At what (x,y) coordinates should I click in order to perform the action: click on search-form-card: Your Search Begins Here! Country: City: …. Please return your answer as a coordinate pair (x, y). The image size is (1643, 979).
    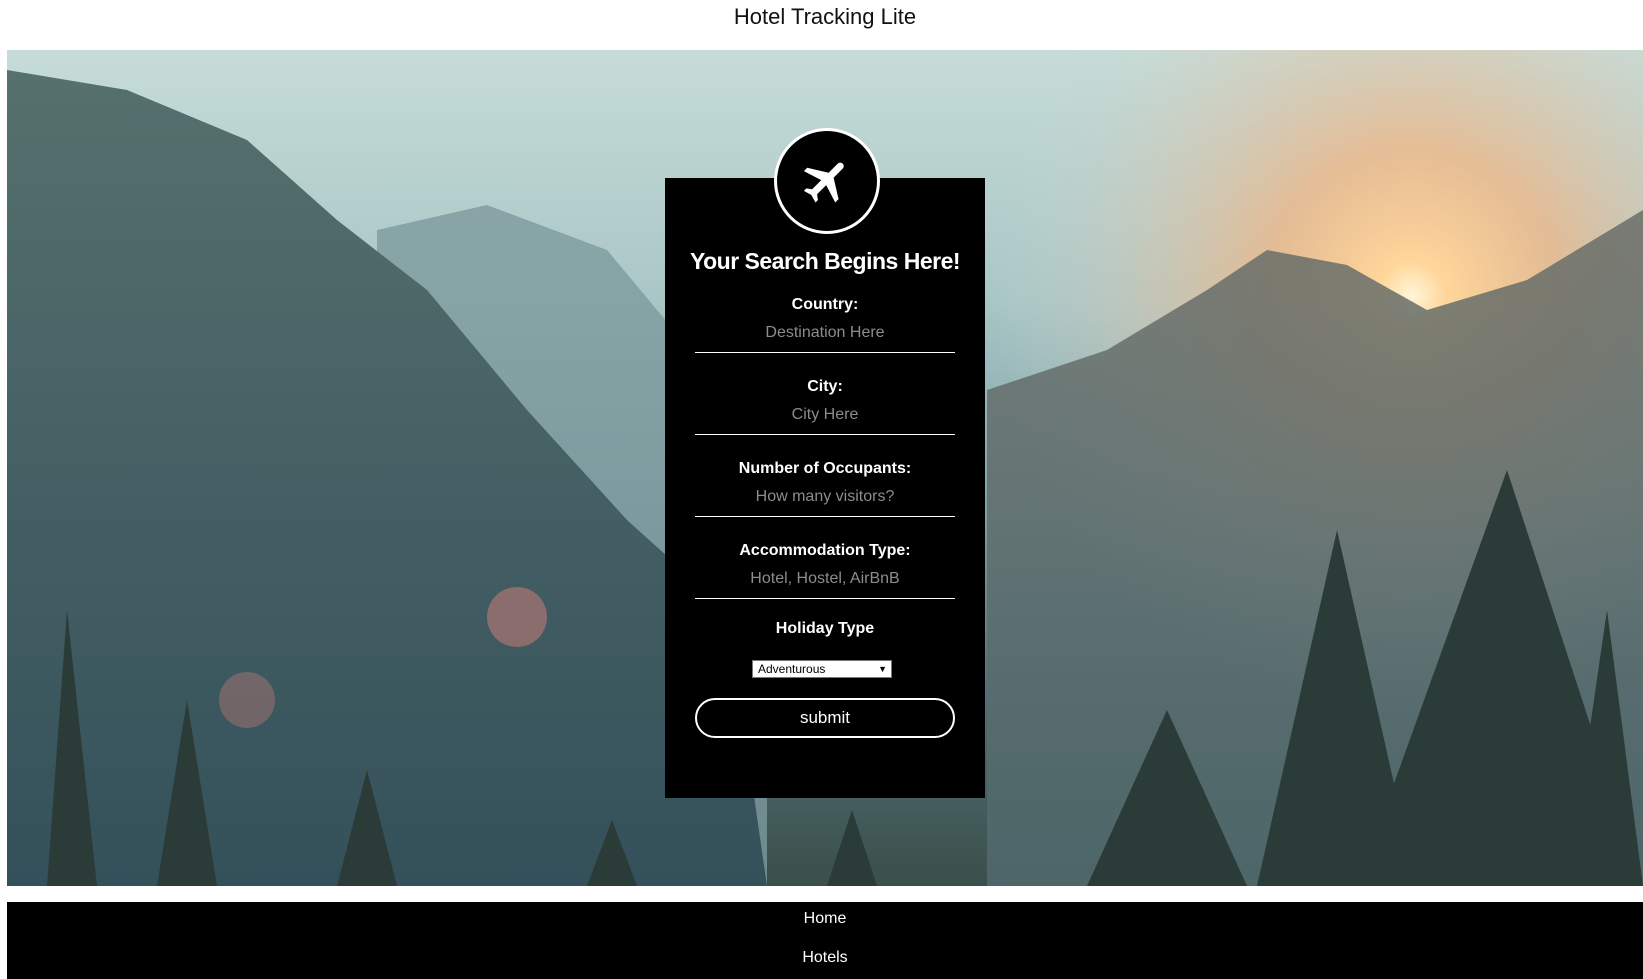
    Looking at the image, I should click on (825, 463).